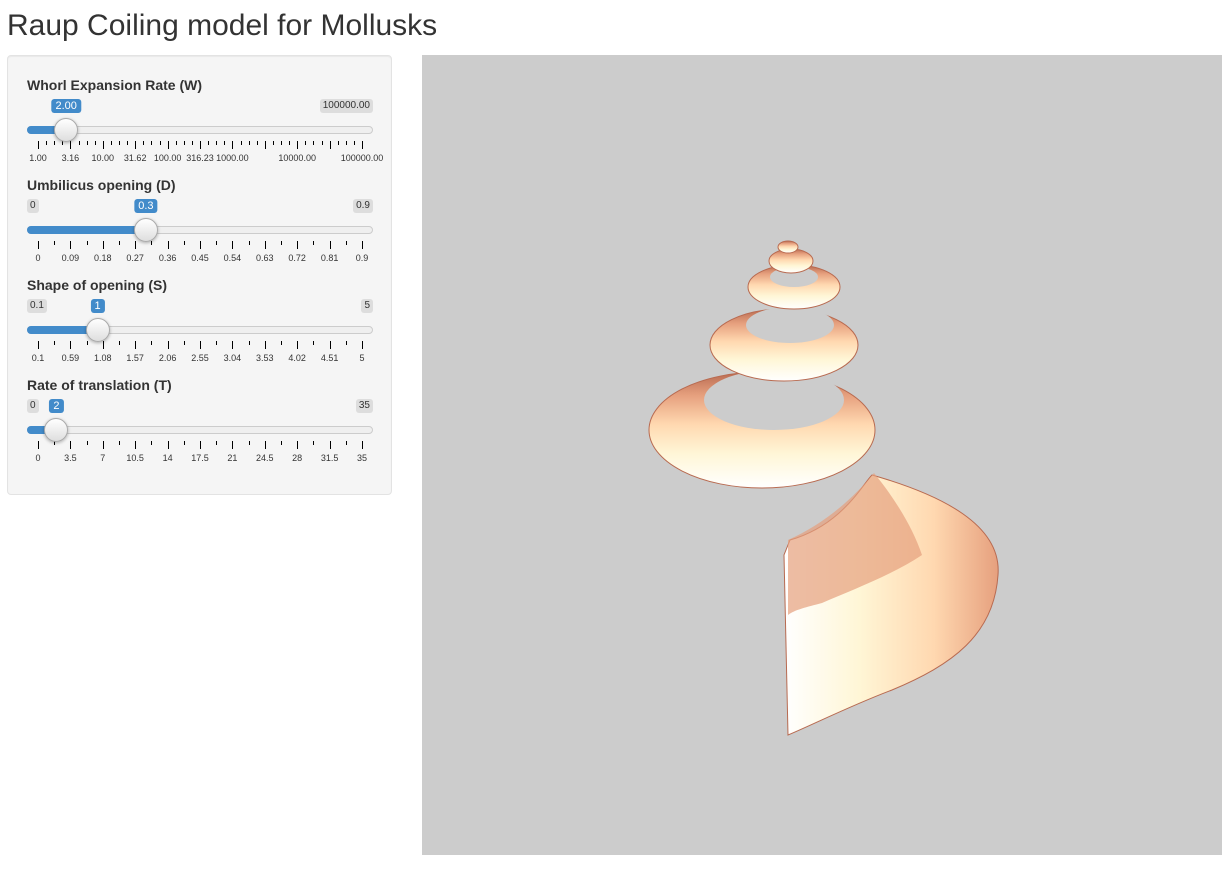 This screenshot has width=1231, height=881. What do you see at coordinates (232, 358) in the screenshot?
I see `slider-tick-label: 3.04` at bounding box center [232, 358].